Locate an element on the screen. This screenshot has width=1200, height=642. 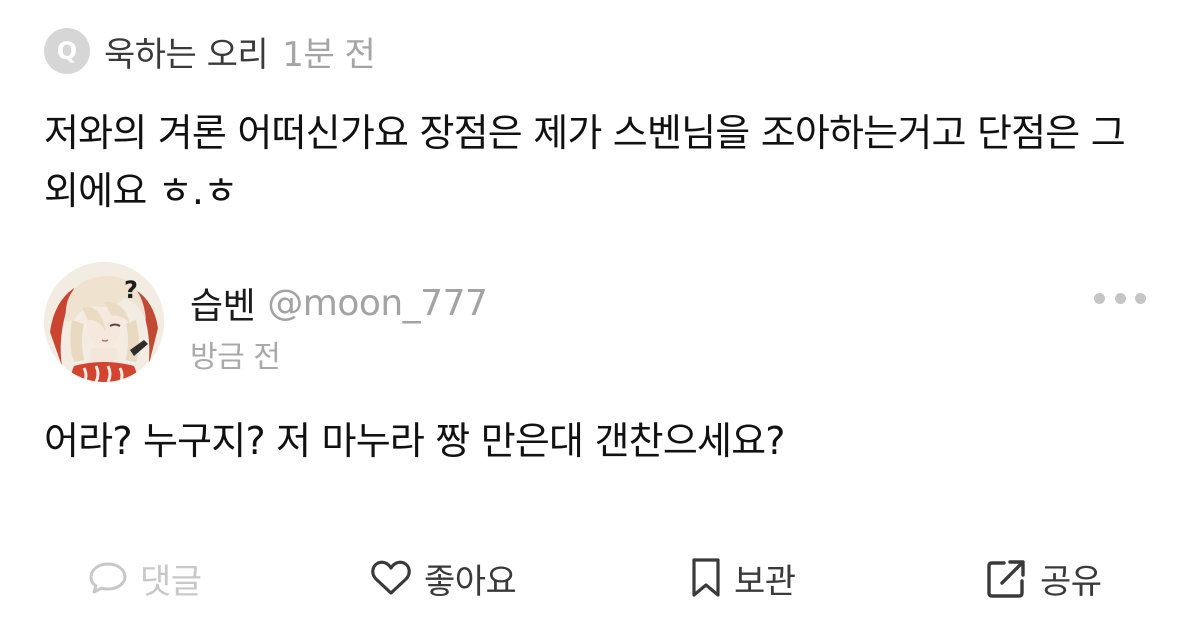
question-header: Q 욱하는 오리 1분 전 is located at coordinates (210, 51).